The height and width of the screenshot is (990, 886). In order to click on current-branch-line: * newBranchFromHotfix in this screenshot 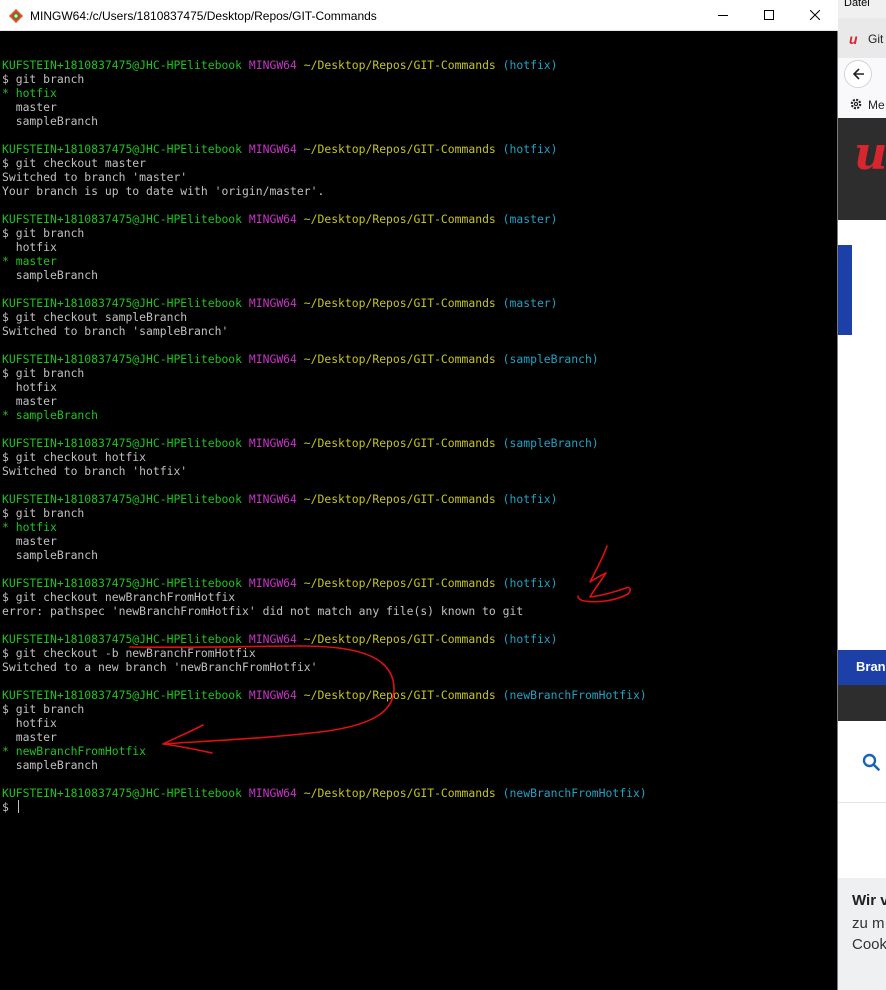, I will do `click(419, 751)`.